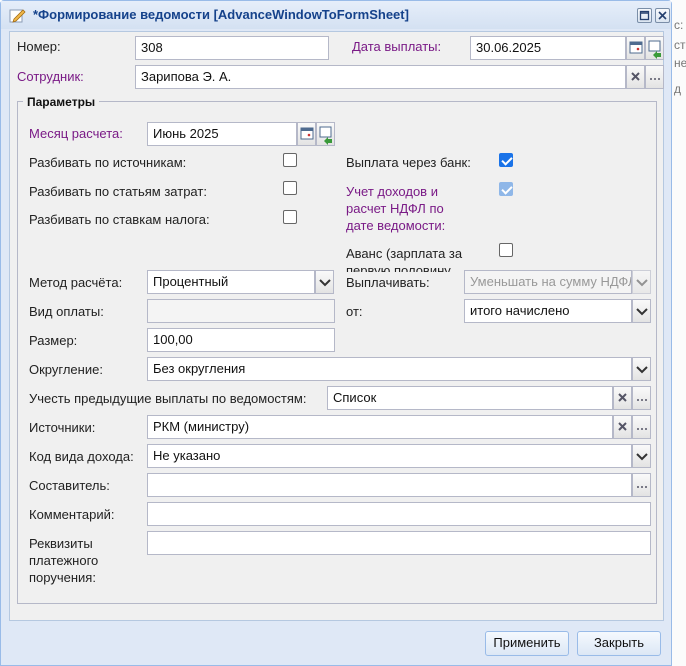 The height and width of the screenshot is (666, 686). Describe the element at coordinates (66, 311) in the screenshot. I see `pay-type-label: Вид оплаты:` at that location.